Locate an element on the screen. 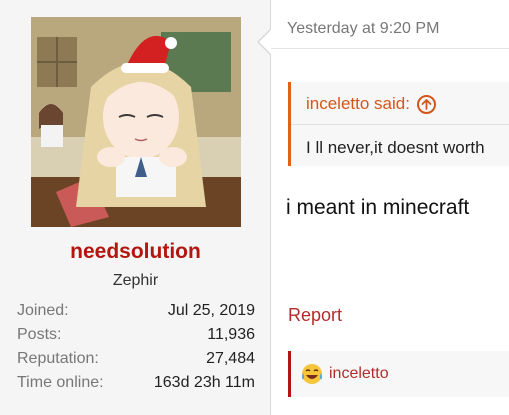  post-header-divider is located at coordinates (390, 48).